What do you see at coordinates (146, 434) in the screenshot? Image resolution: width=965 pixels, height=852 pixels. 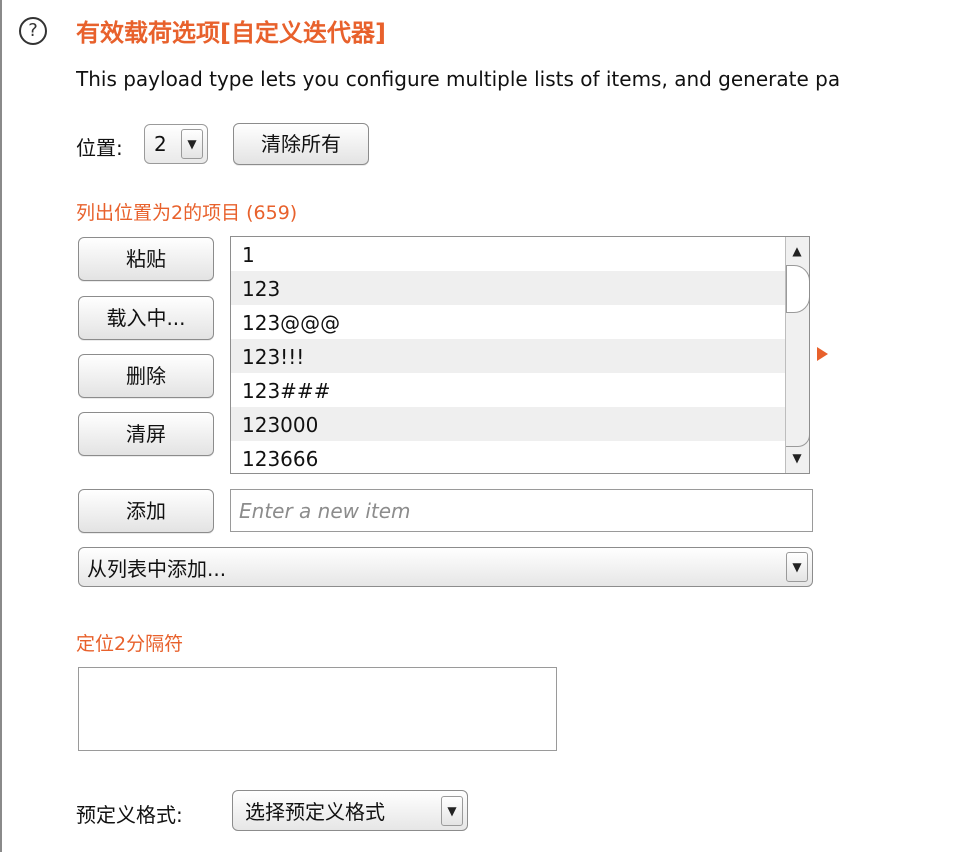 I see `clear-button: 清屏` at bounding box center [146, 434].